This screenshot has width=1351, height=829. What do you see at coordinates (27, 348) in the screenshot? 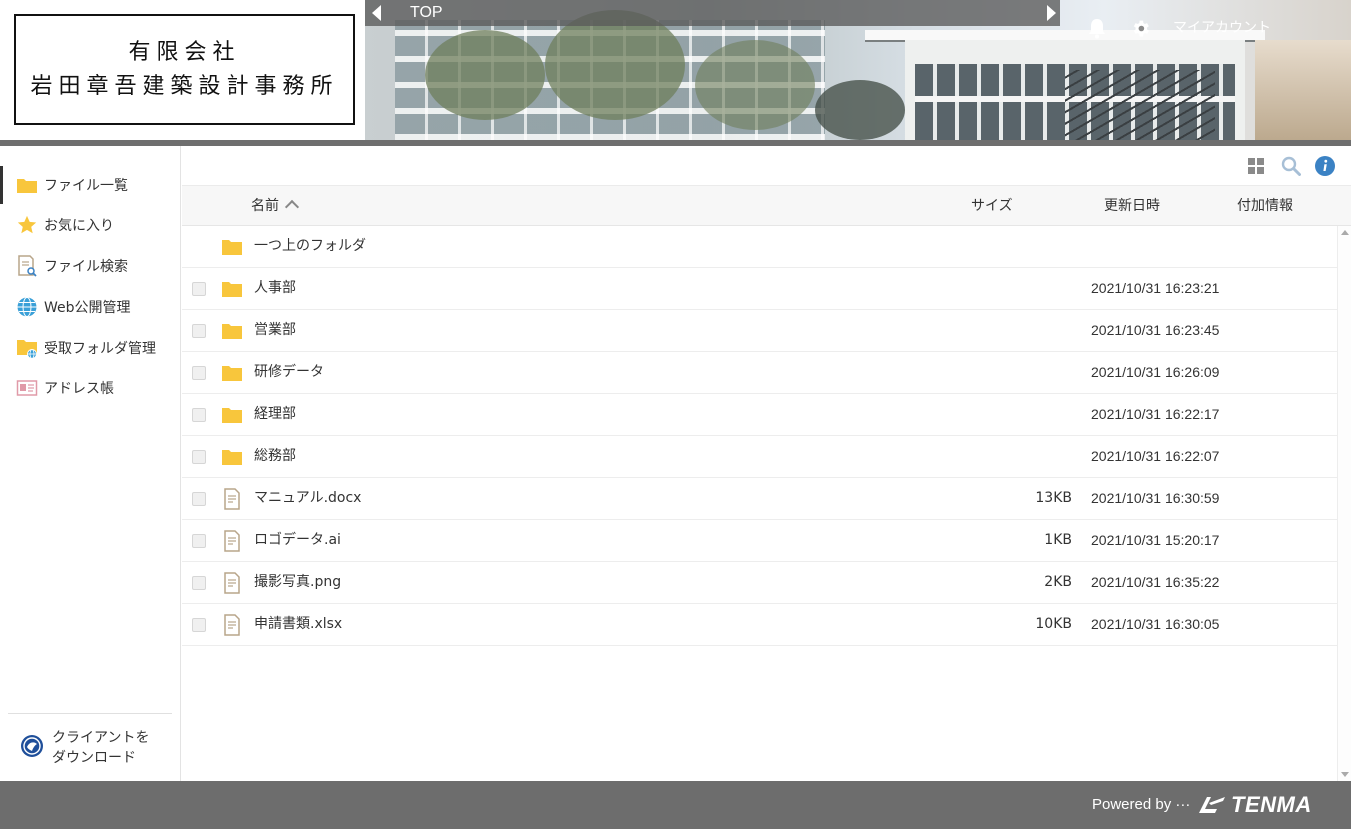
I see `inbox-folder-icon` at bounding box center [27, 348].